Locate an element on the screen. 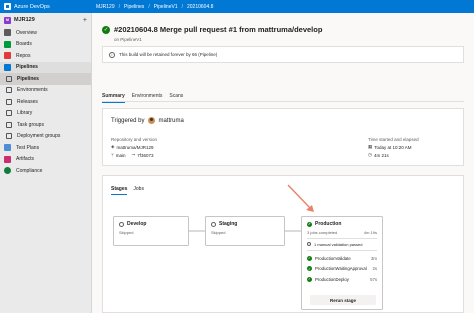  pipelines-sub-icon is located at coordinates (9, 78).